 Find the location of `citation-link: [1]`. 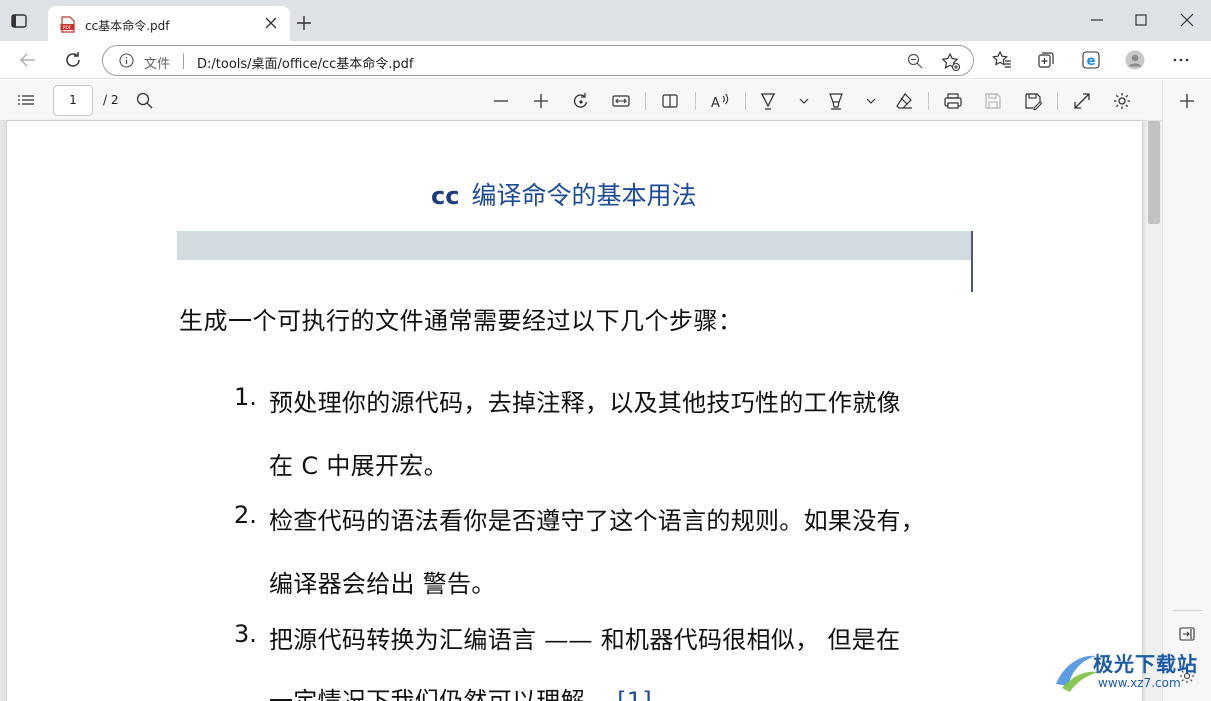

citation-link: [1] is located at coordinates (634, 694).